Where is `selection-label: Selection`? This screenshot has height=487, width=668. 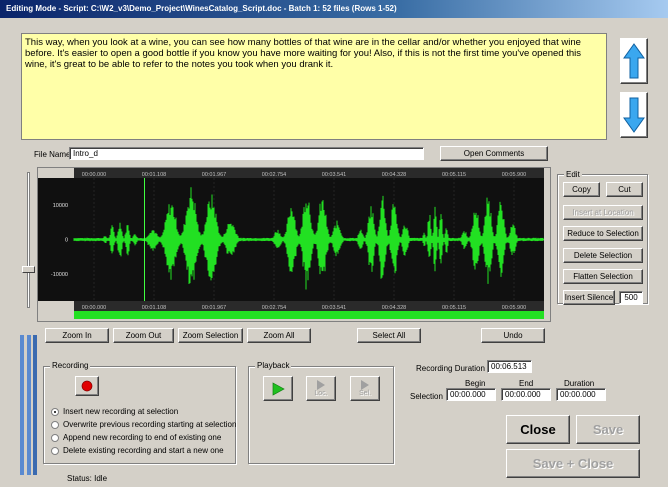
selection-label: Selection is located at coordinates (426, 396).